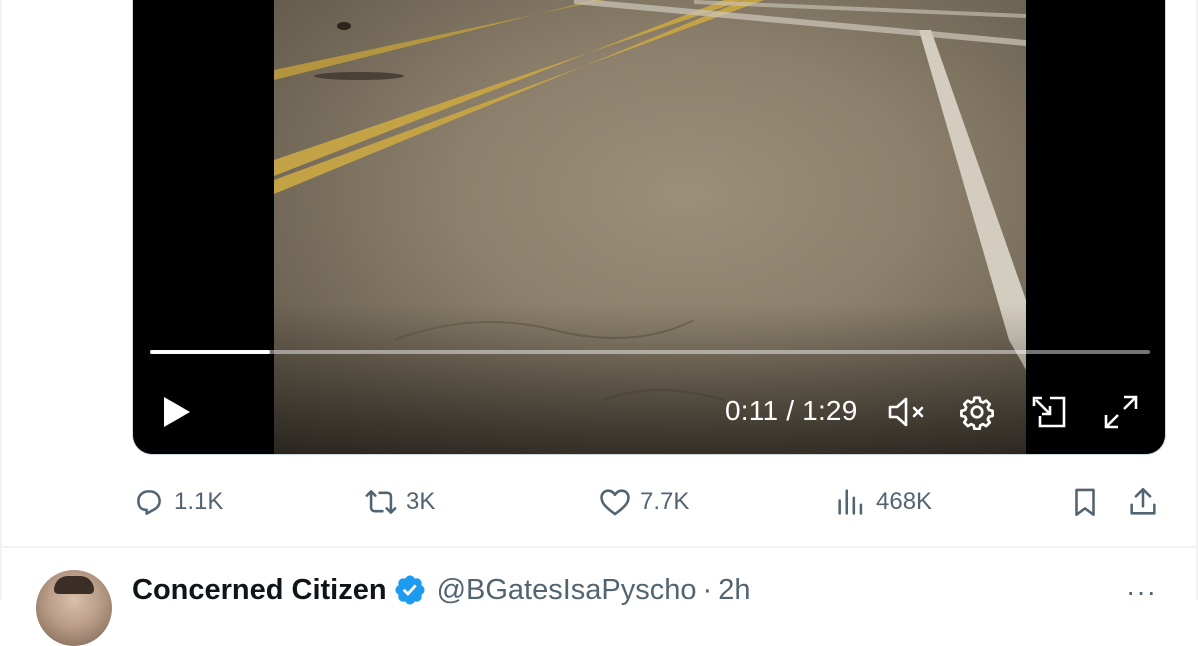 This screenshot has height=646, width=1198. What do you see at coordinates (410, 590) in the screenshot?
I see `verified-badge-icon` at bounding box center [410, 590].